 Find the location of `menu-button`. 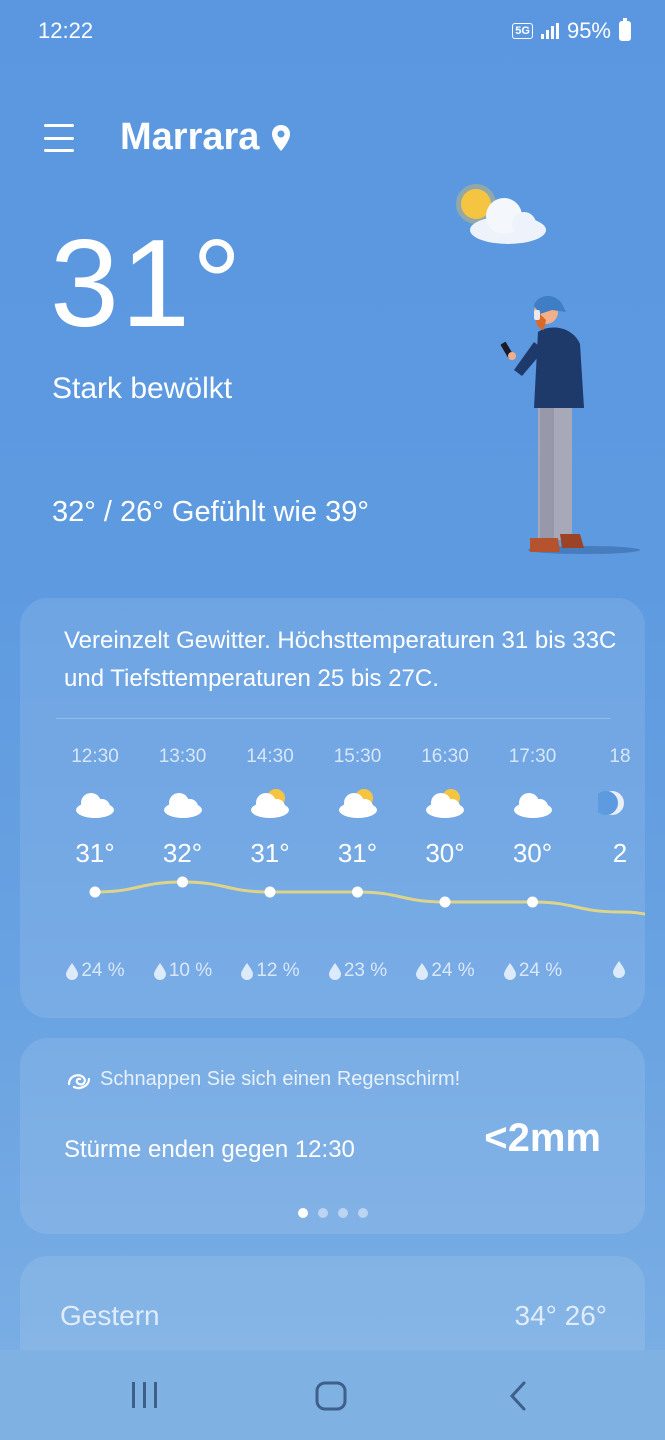

menu-button is located at coordinates (59, 138).